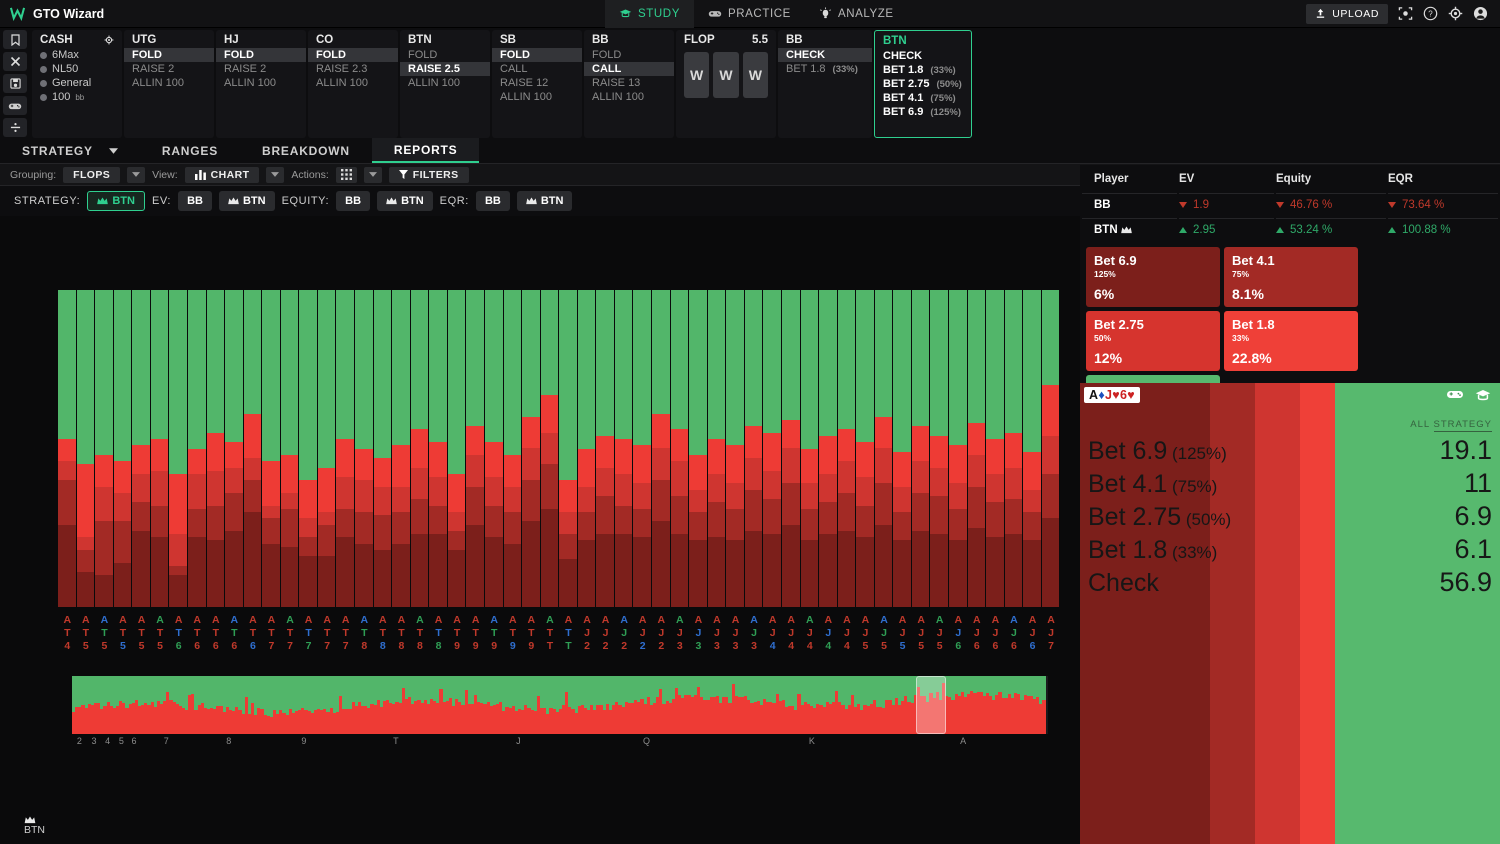 The width and height of the screenshot is (1500, 844). I want to click on gear-icon, so click(109, 40).